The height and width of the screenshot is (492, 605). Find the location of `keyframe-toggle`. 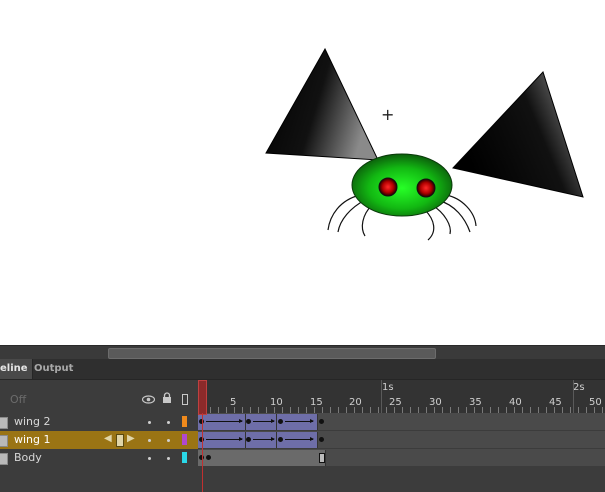

keyframe-toggle is located at coordinates (120, 440).